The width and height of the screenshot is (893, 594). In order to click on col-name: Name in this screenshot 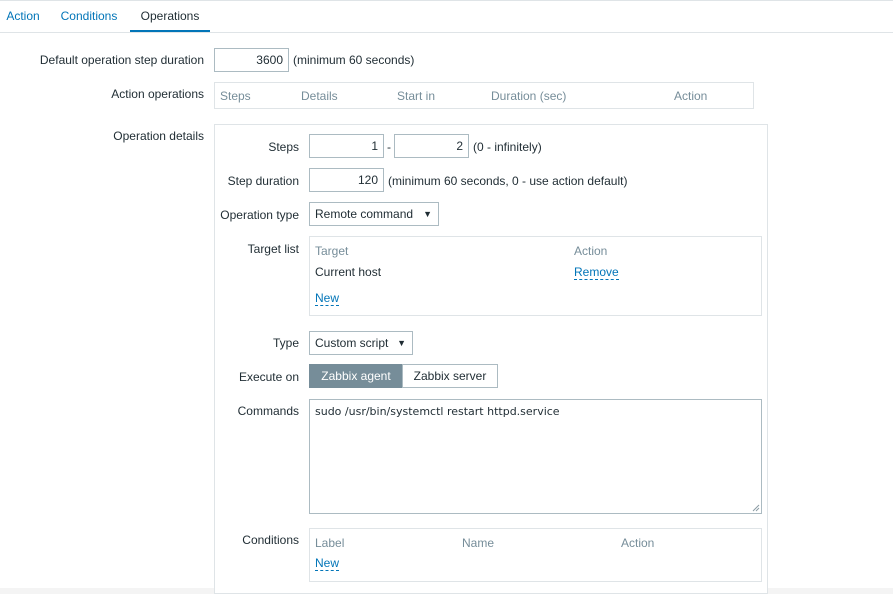, I will do `click(478, 543)`.